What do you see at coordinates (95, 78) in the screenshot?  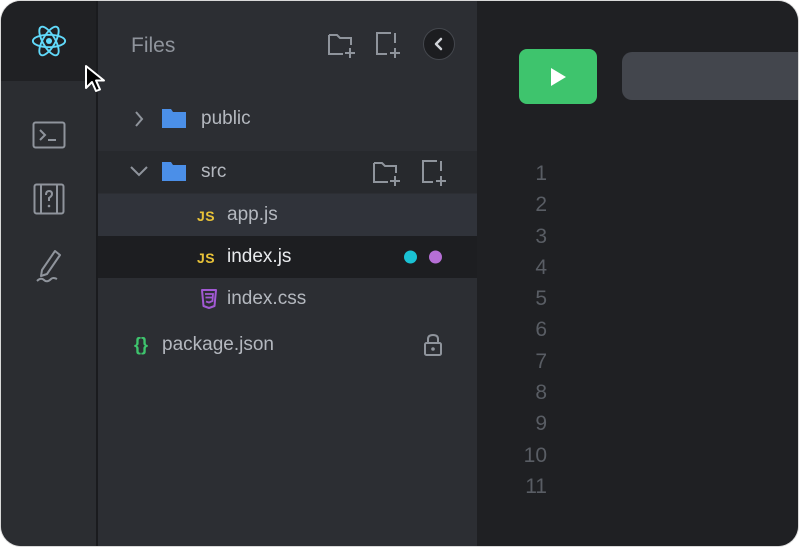 I see `mouse-pointer-icon` at bounding box center [95, 78].